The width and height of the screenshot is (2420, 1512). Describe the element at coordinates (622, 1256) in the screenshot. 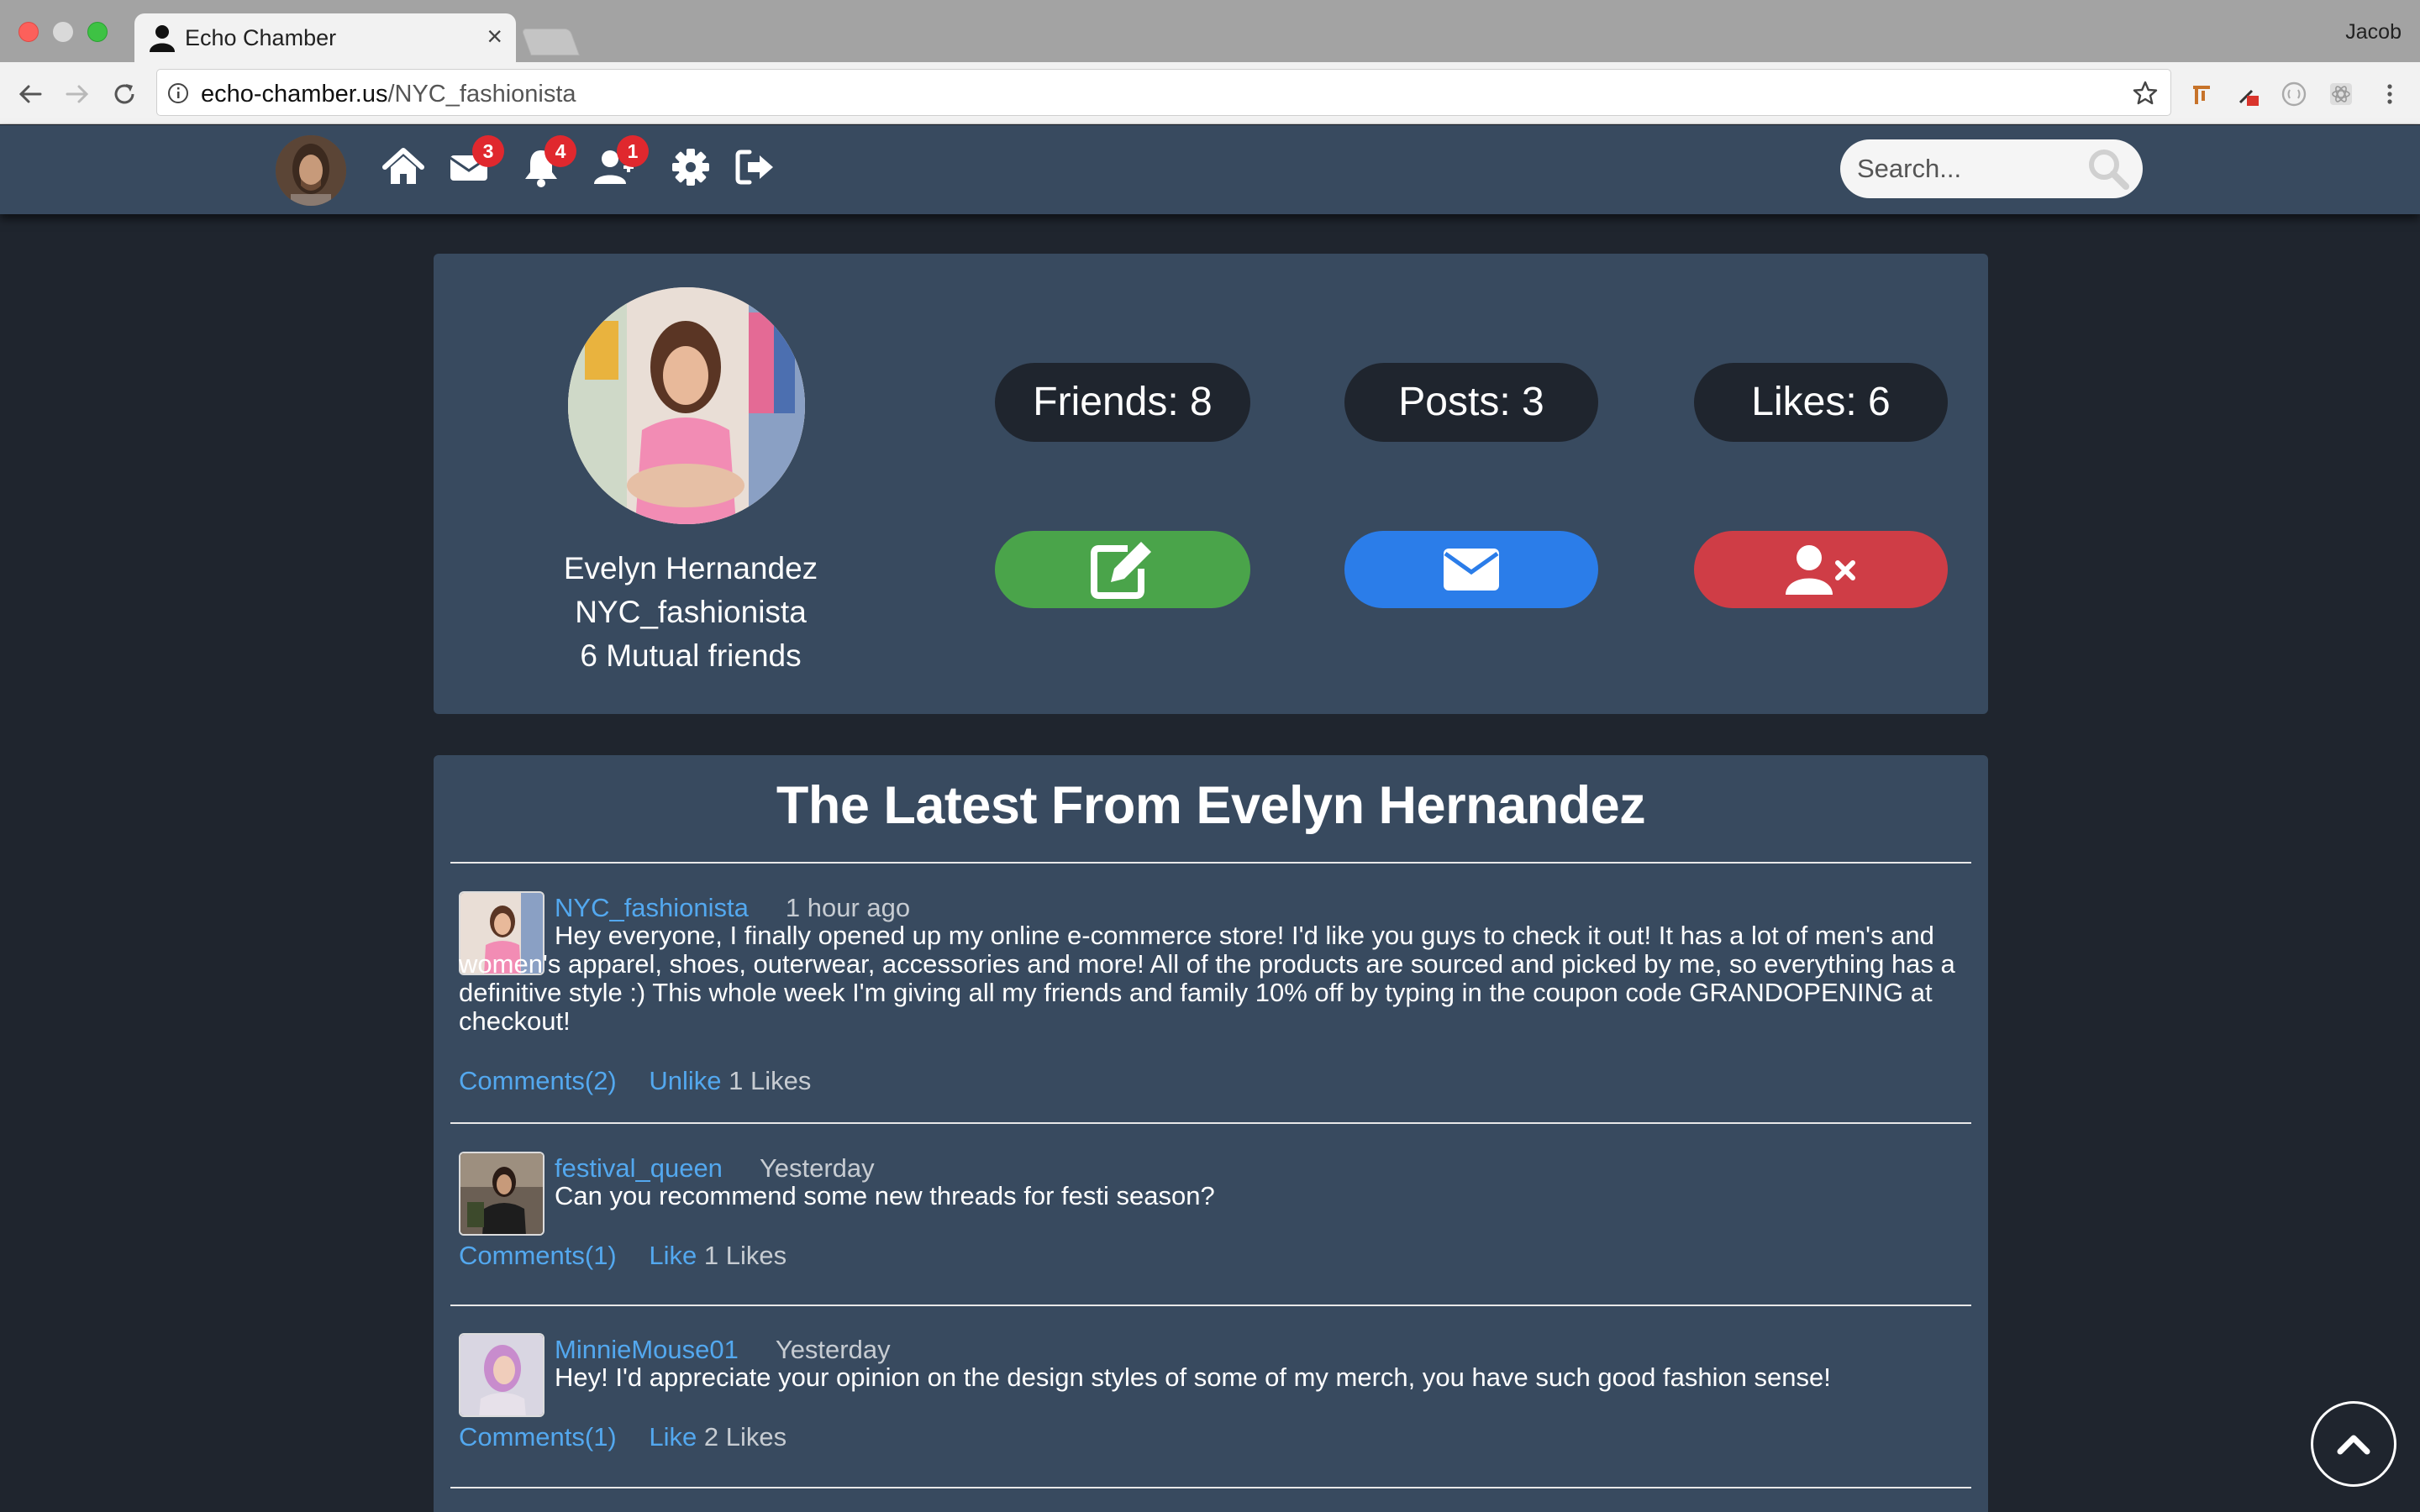

I see `post-actions: Comments(1) Like 1 Likes` at that location.